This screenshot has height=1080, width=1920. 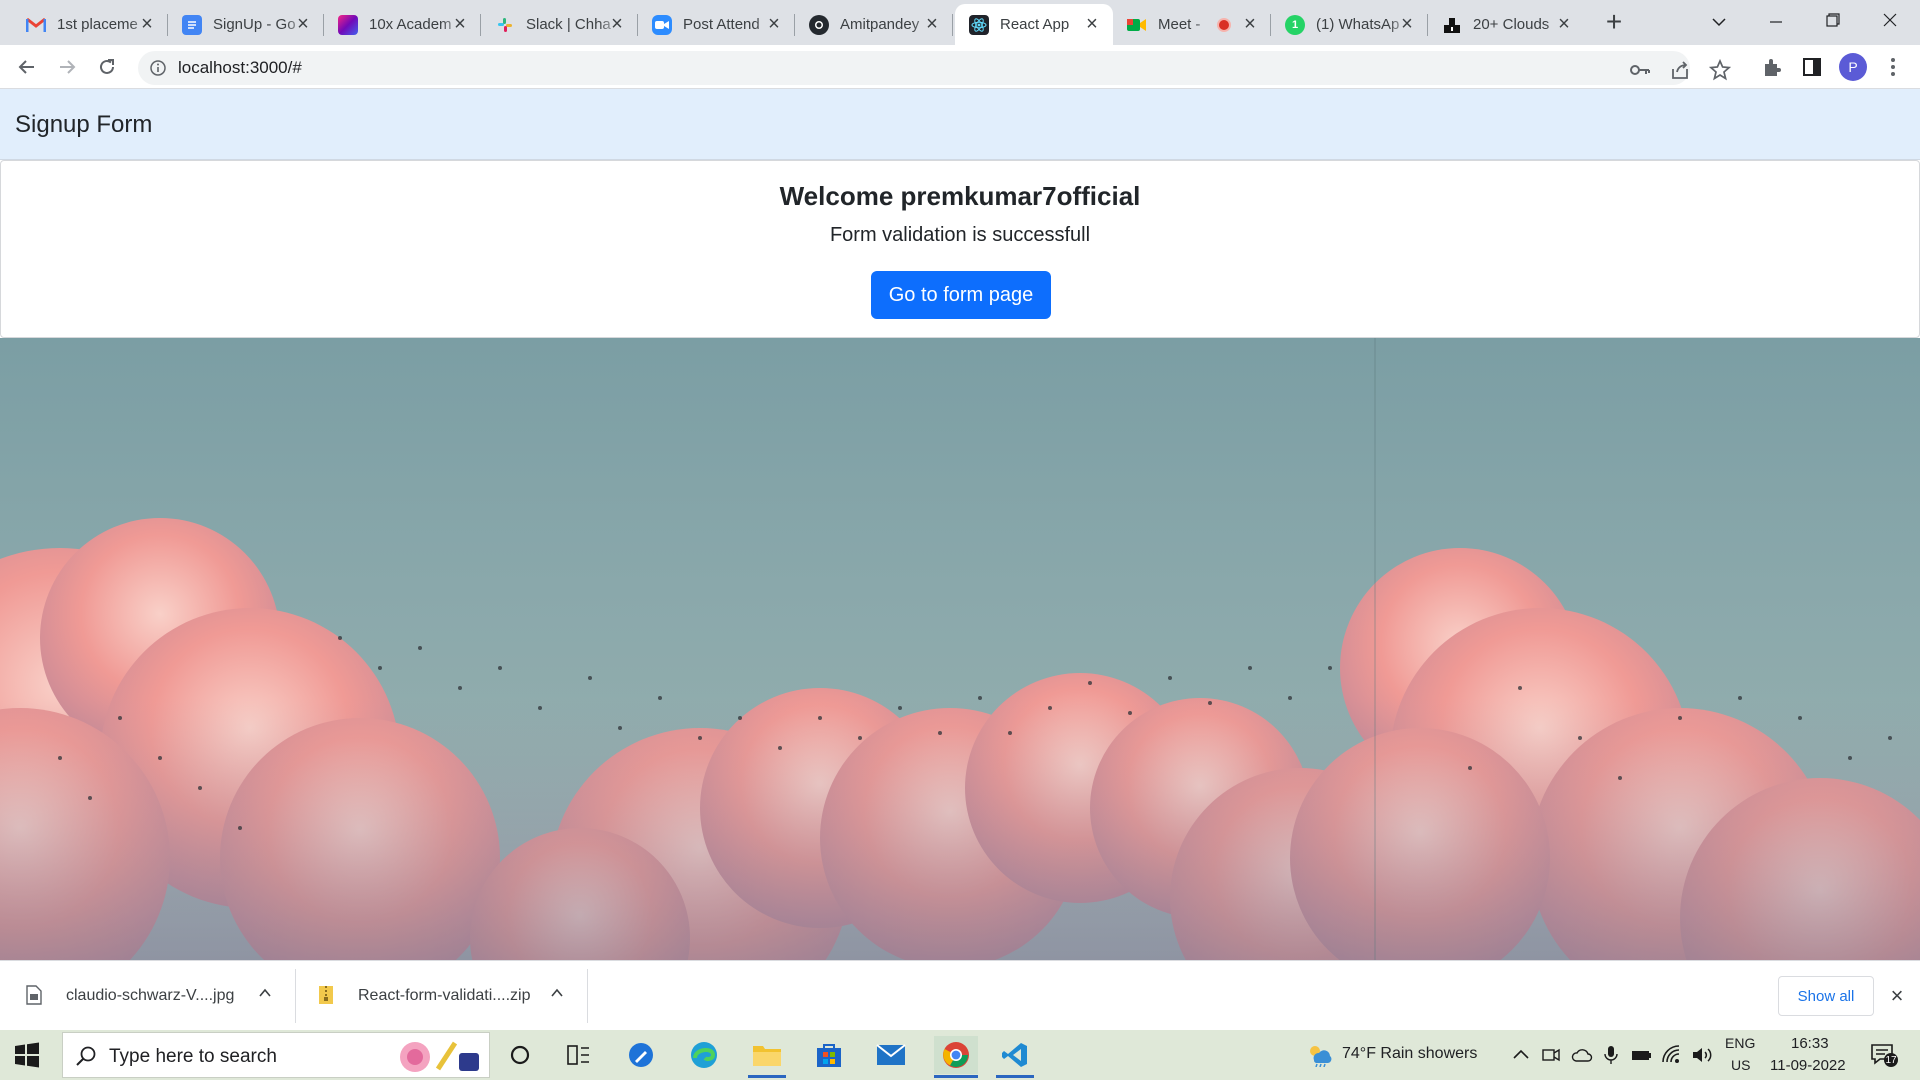 I want to click on volume-icon, so click(x=1701, y=1055).